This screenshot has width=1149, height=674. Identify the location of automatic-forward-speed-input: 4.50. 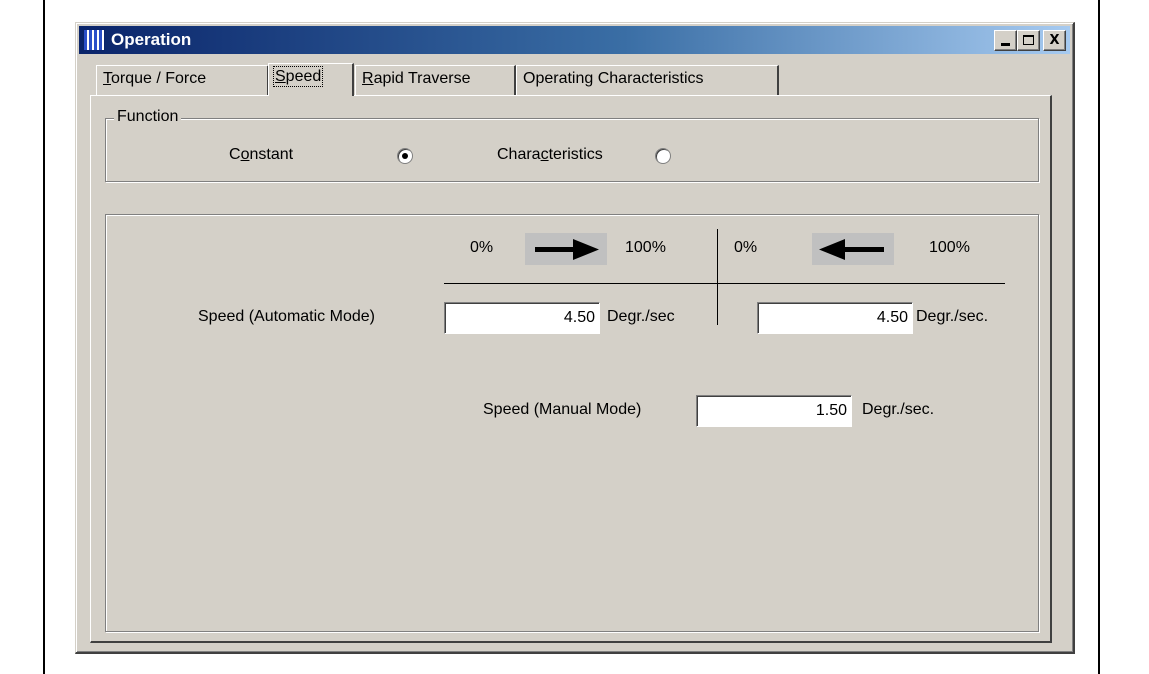
(522, 318).